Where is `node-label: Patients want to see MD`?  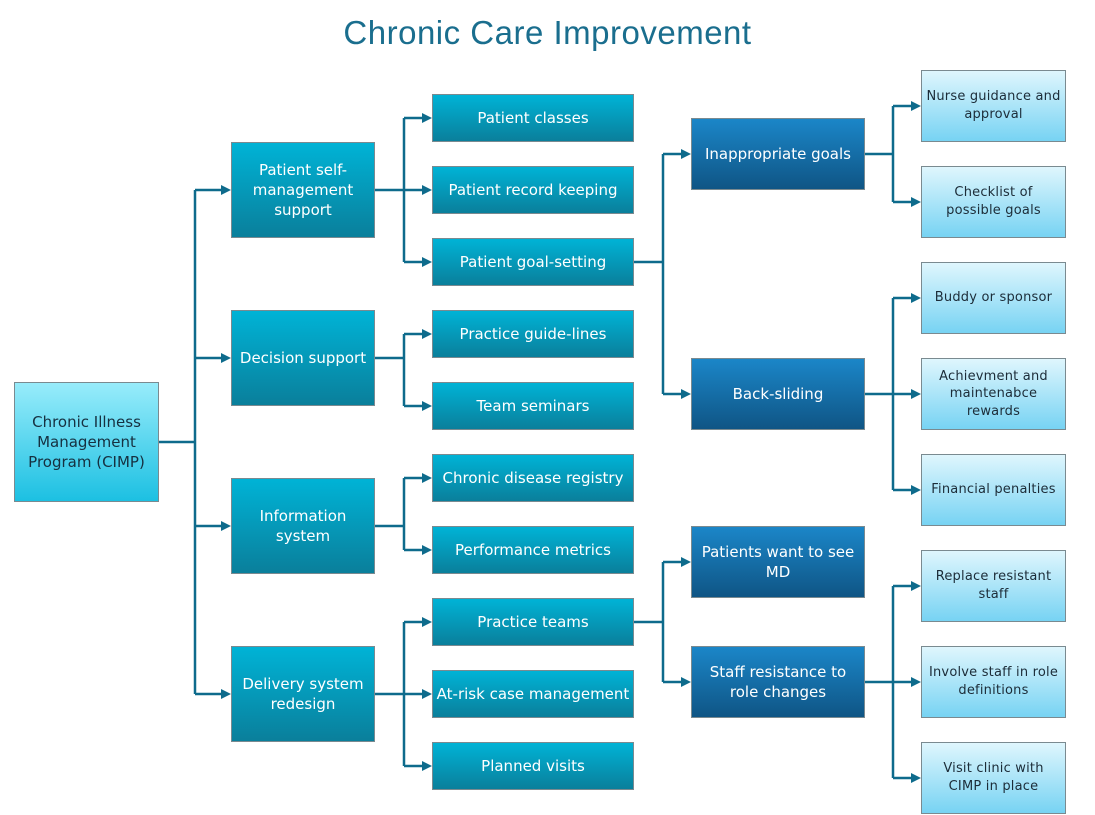 node-label: Patients want to see MD is located at coordinates (778, 561).